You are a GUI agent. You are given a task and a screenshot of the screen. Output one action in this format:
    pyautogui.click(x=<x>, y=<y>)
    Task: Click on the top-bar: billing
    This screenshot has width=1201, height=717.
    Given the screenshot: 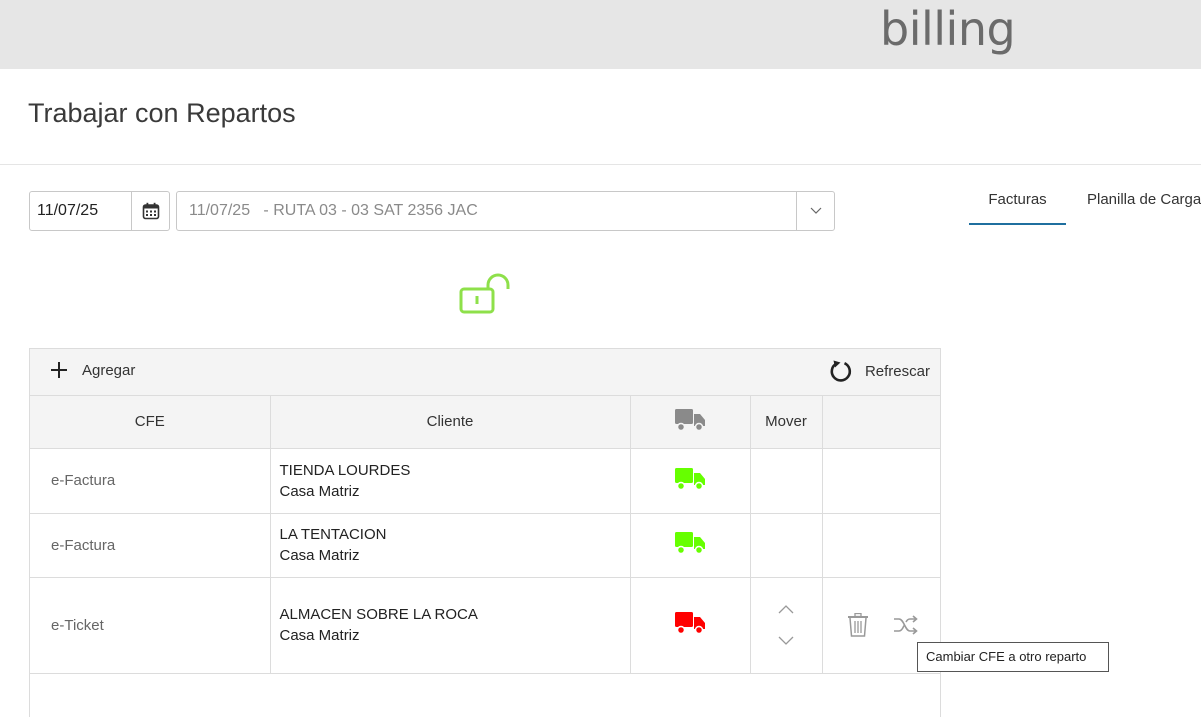 What is the action you would take?
    pyautogui.click(x=600, y=34)
    